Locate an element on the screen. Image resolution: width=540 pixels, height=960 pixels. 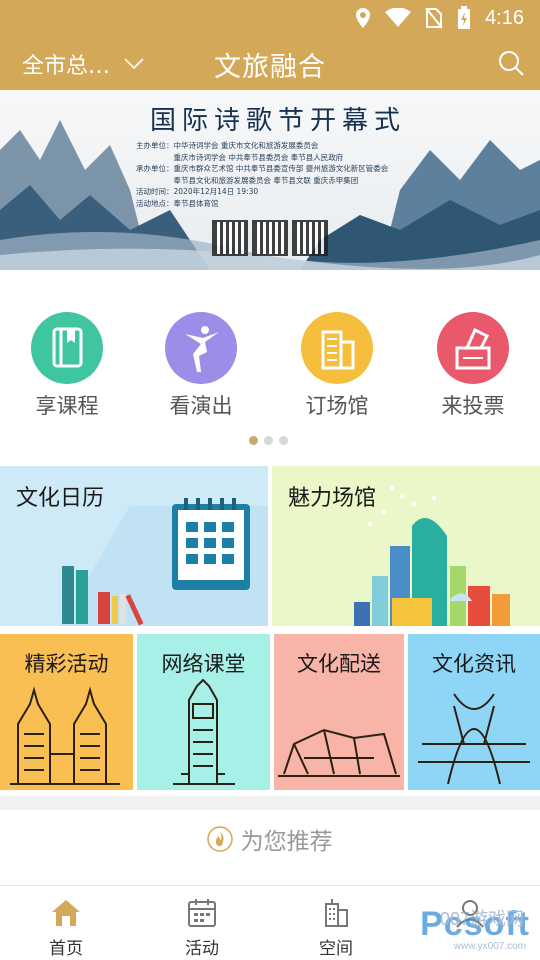
battery-charging-icon is located at coordinates (464, 17).